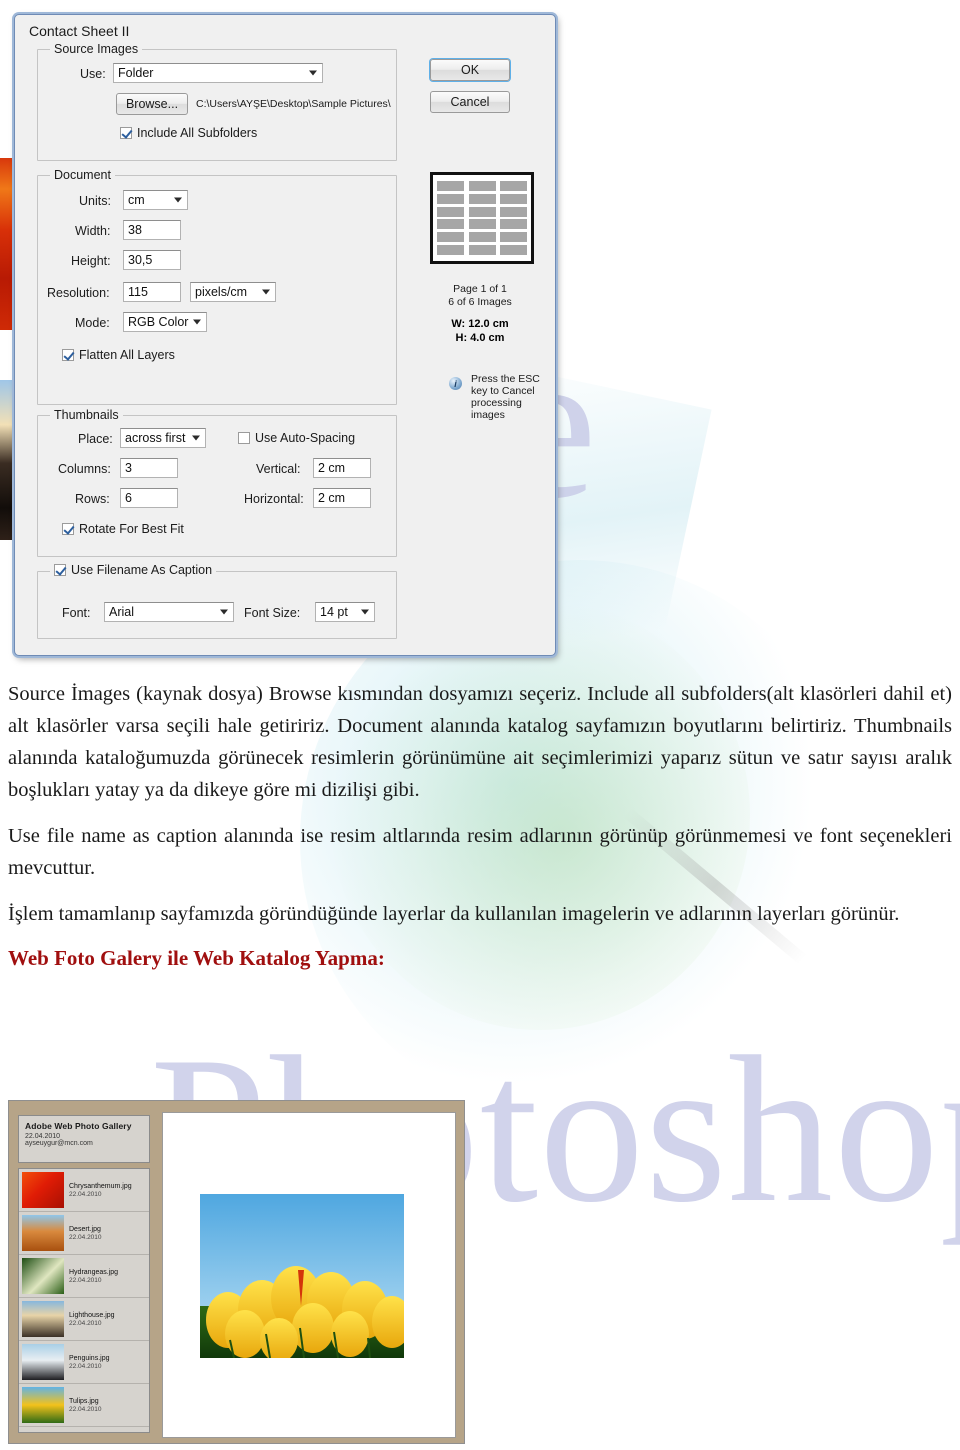 This screenshot has width=960, height=1450. What do you see at coordinates (221, 292) in the screenshot?
I see `resolution-units-value: pixels/cm` at bounding box center [221, 292].